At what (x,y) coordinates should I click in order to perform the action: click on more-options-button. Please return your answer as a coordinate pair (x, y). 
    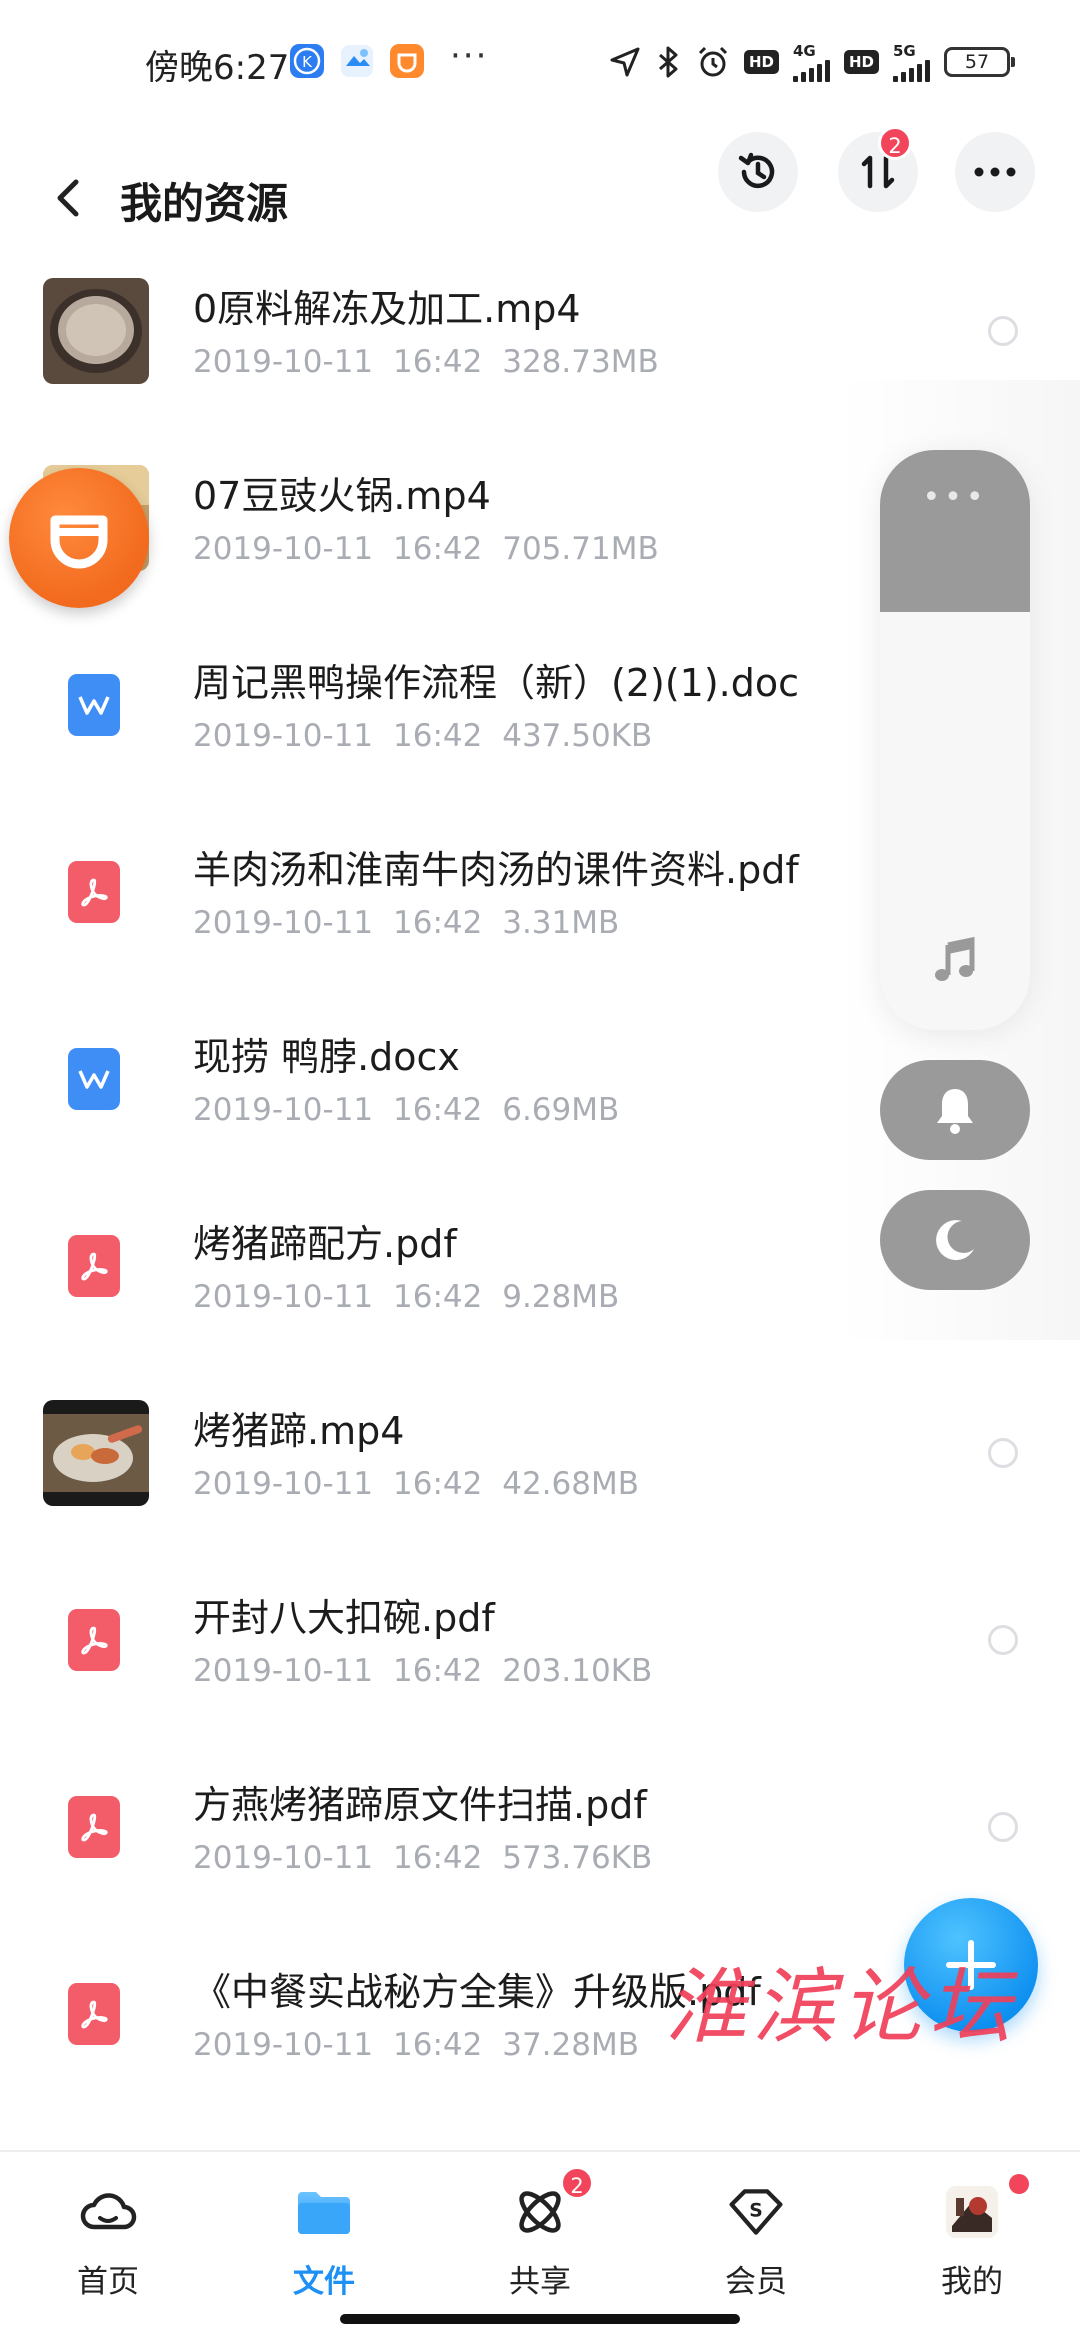
    Looking at the image, I should click on (995, 172).